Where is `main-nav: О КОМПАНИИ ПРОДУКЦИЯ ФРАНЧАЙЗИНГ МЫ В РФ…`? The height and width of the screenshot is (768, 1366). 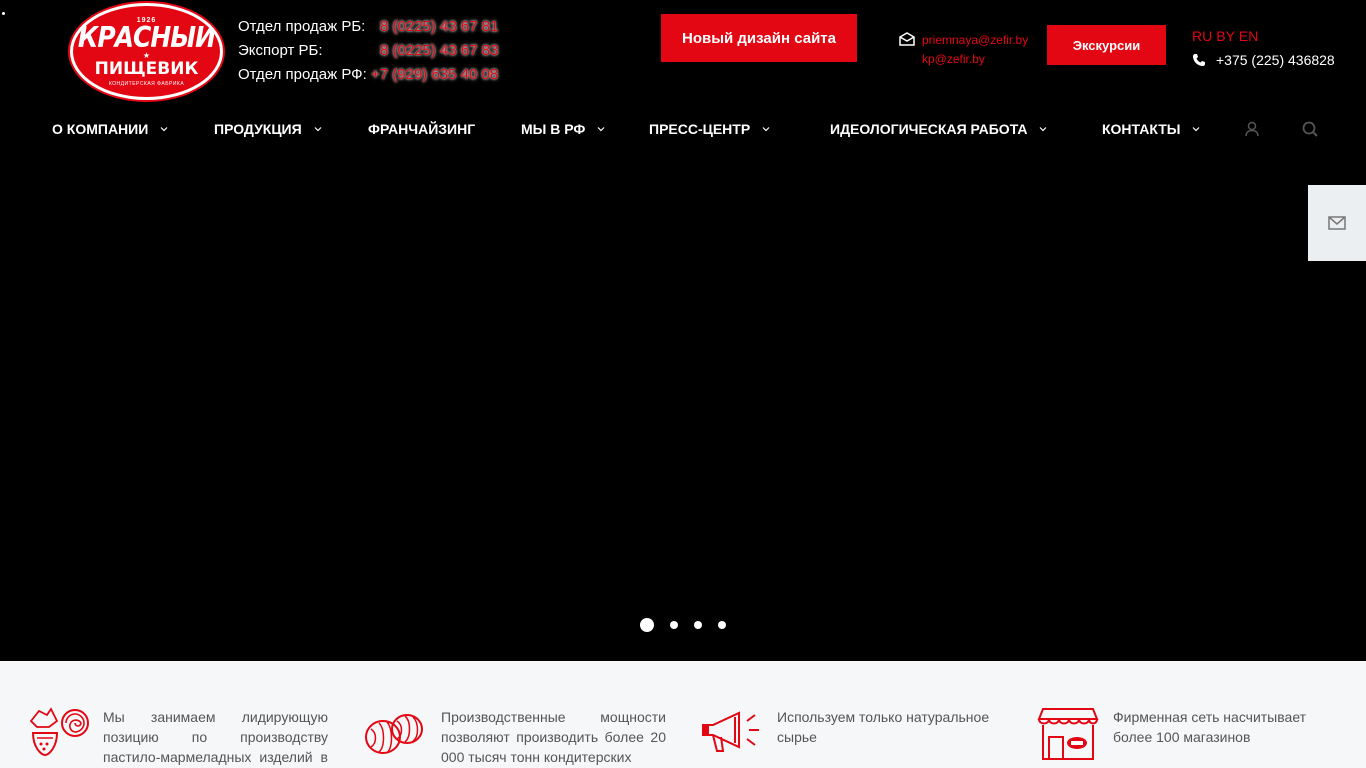
main-nav: О КОМПАНИИ ПРОДУКЦИЯ ФРАНЧАЙЗИНГ МЫ В РФ… is located at coordinates (683, 129).